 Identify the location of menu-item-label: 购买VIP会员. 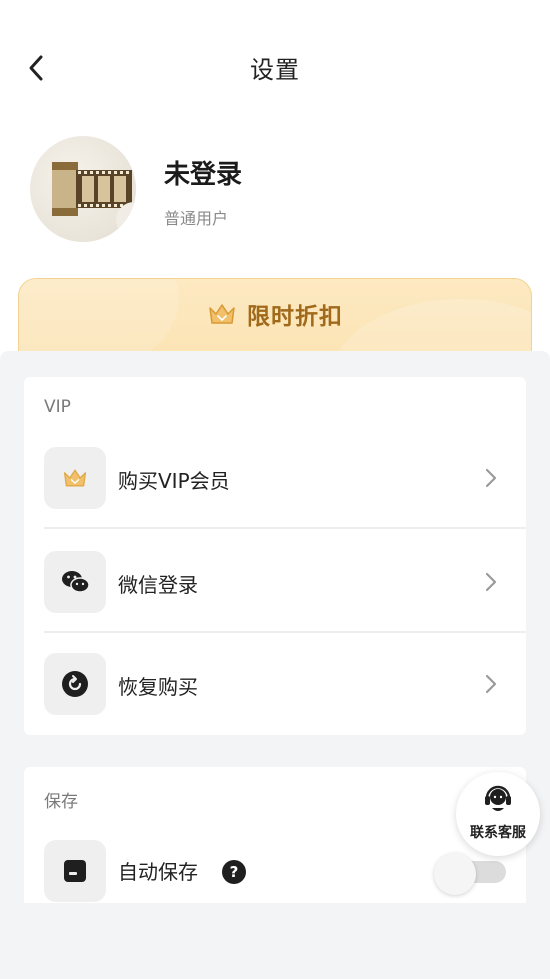
(174, 481).